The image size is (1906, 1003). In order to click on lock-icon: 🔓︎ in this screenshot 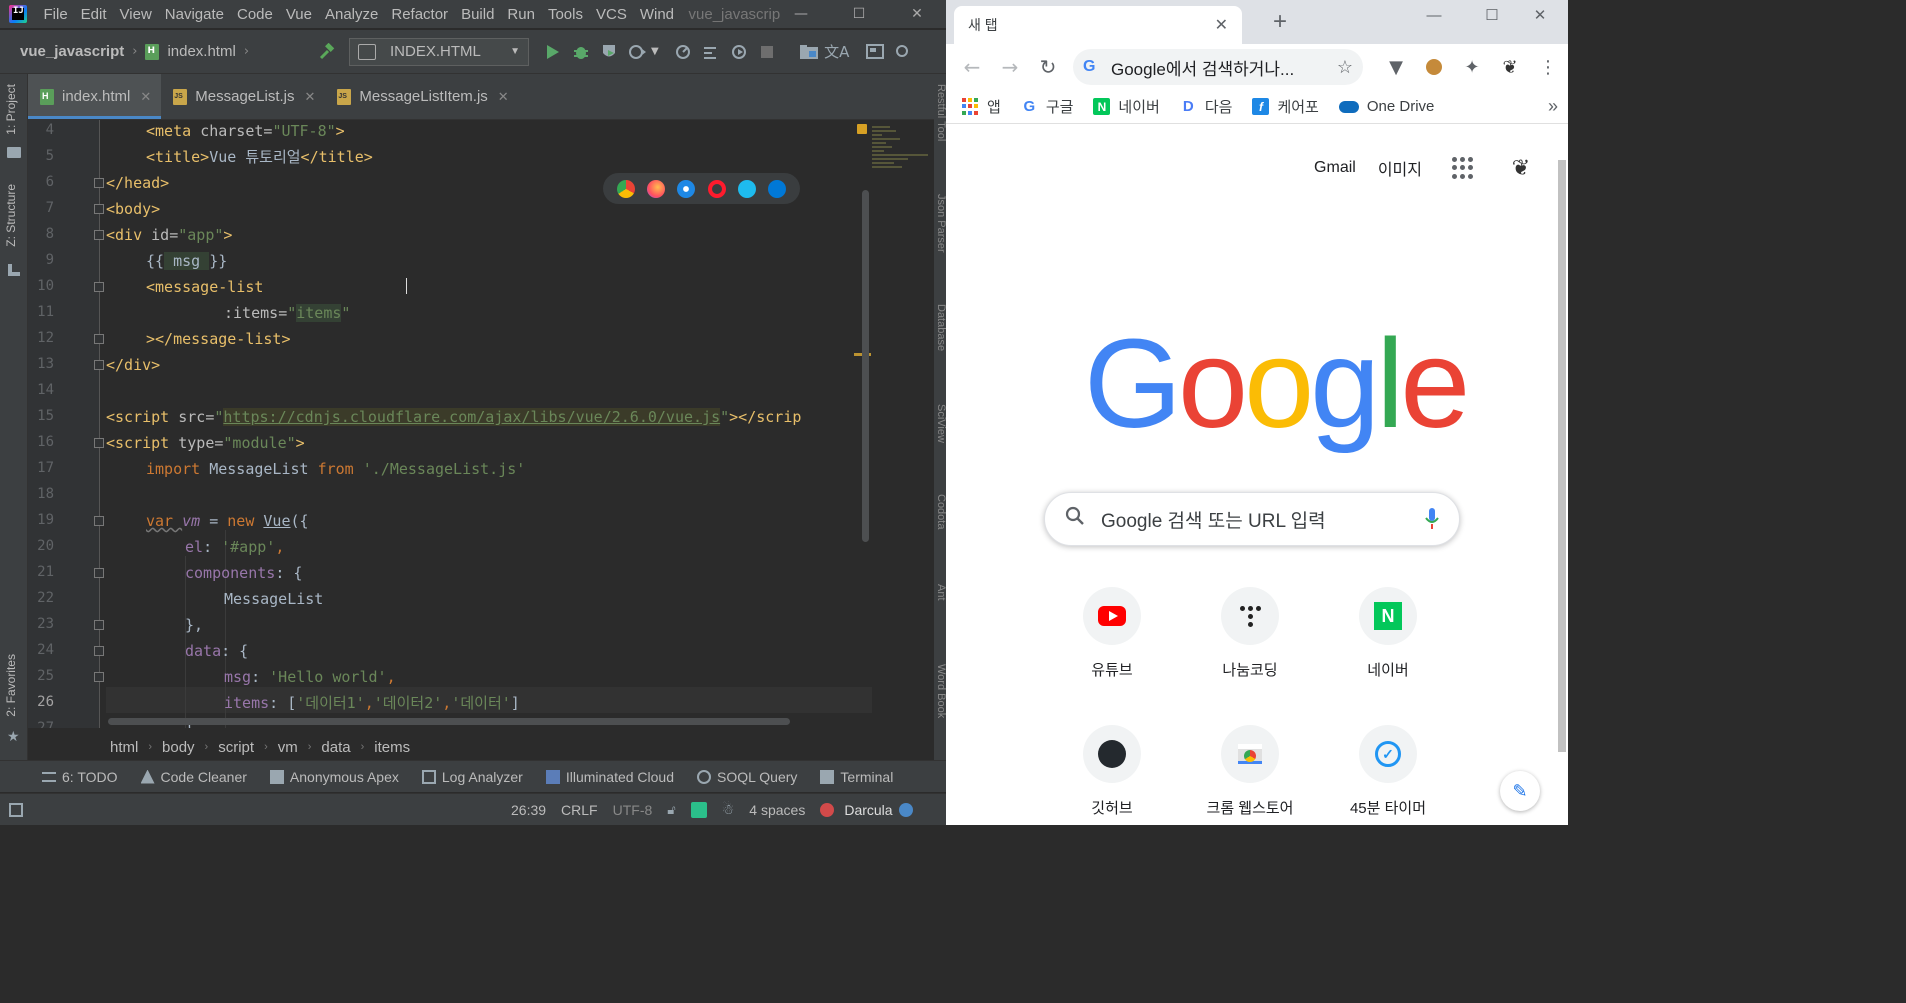, I will do `click(671, 810)`.